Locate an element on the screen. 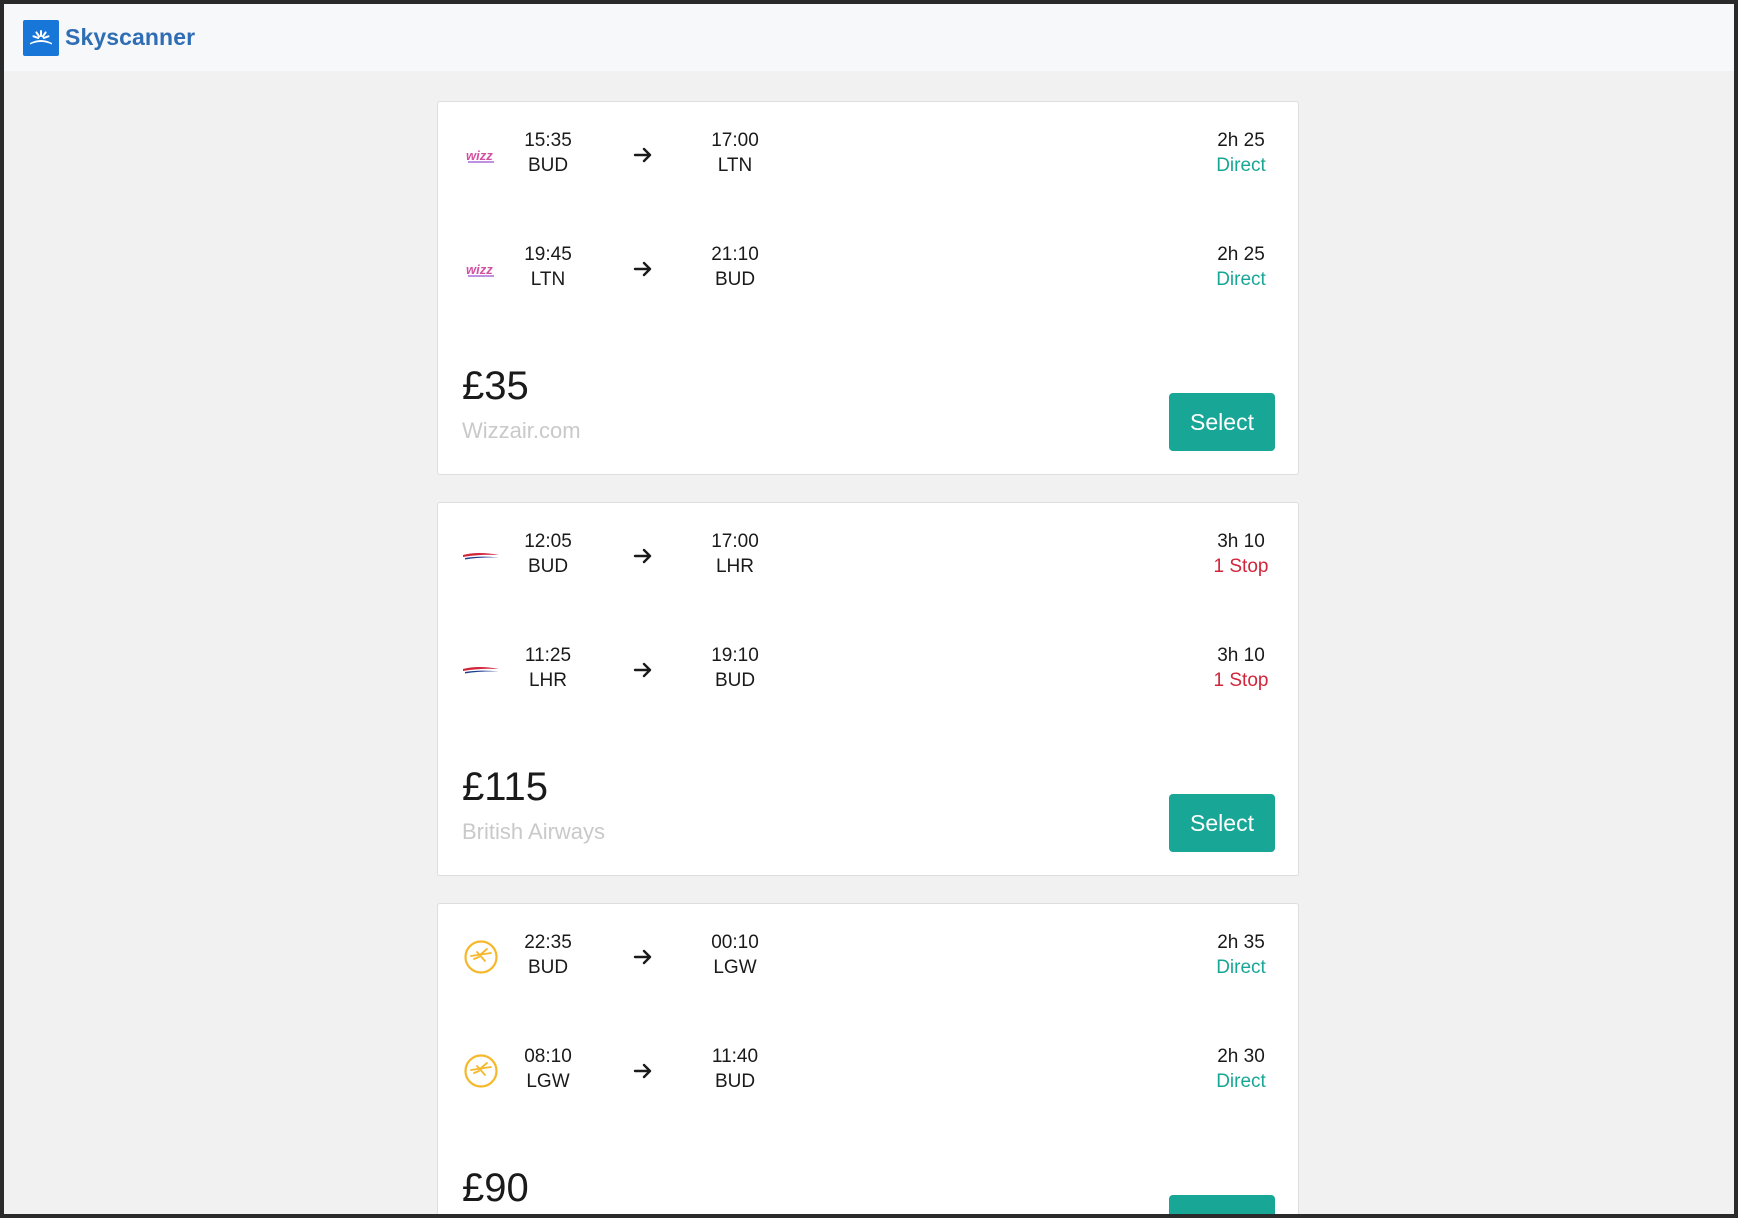 This screenshot has height=1218, width=1738. departure-time: 15:35 is located at coordinates (548, 140).